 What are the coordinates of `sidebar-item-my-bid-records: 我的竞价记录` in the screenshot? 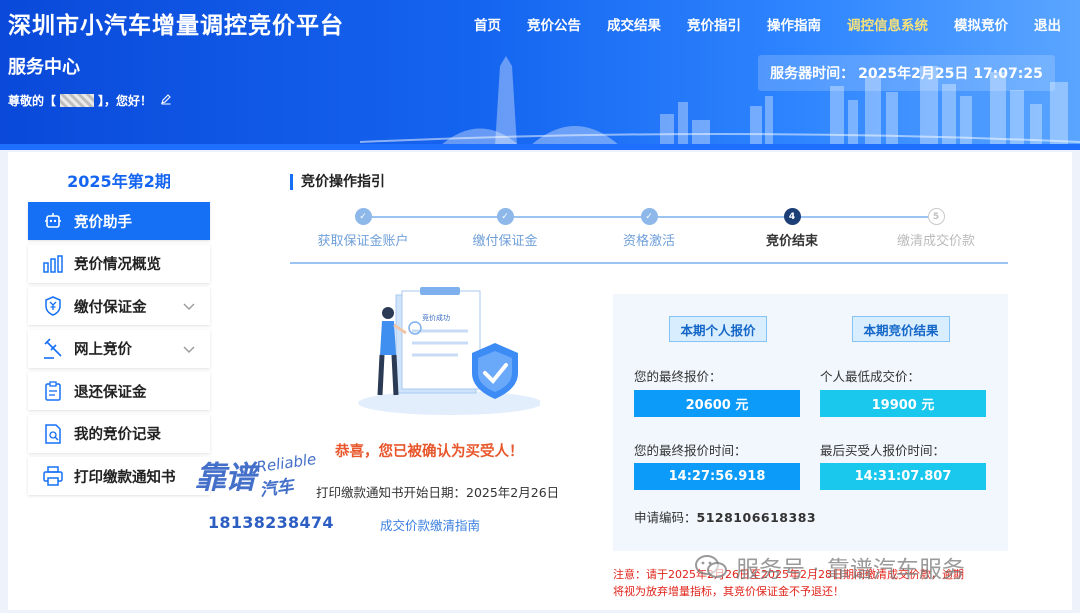 It's located at (119, 433).